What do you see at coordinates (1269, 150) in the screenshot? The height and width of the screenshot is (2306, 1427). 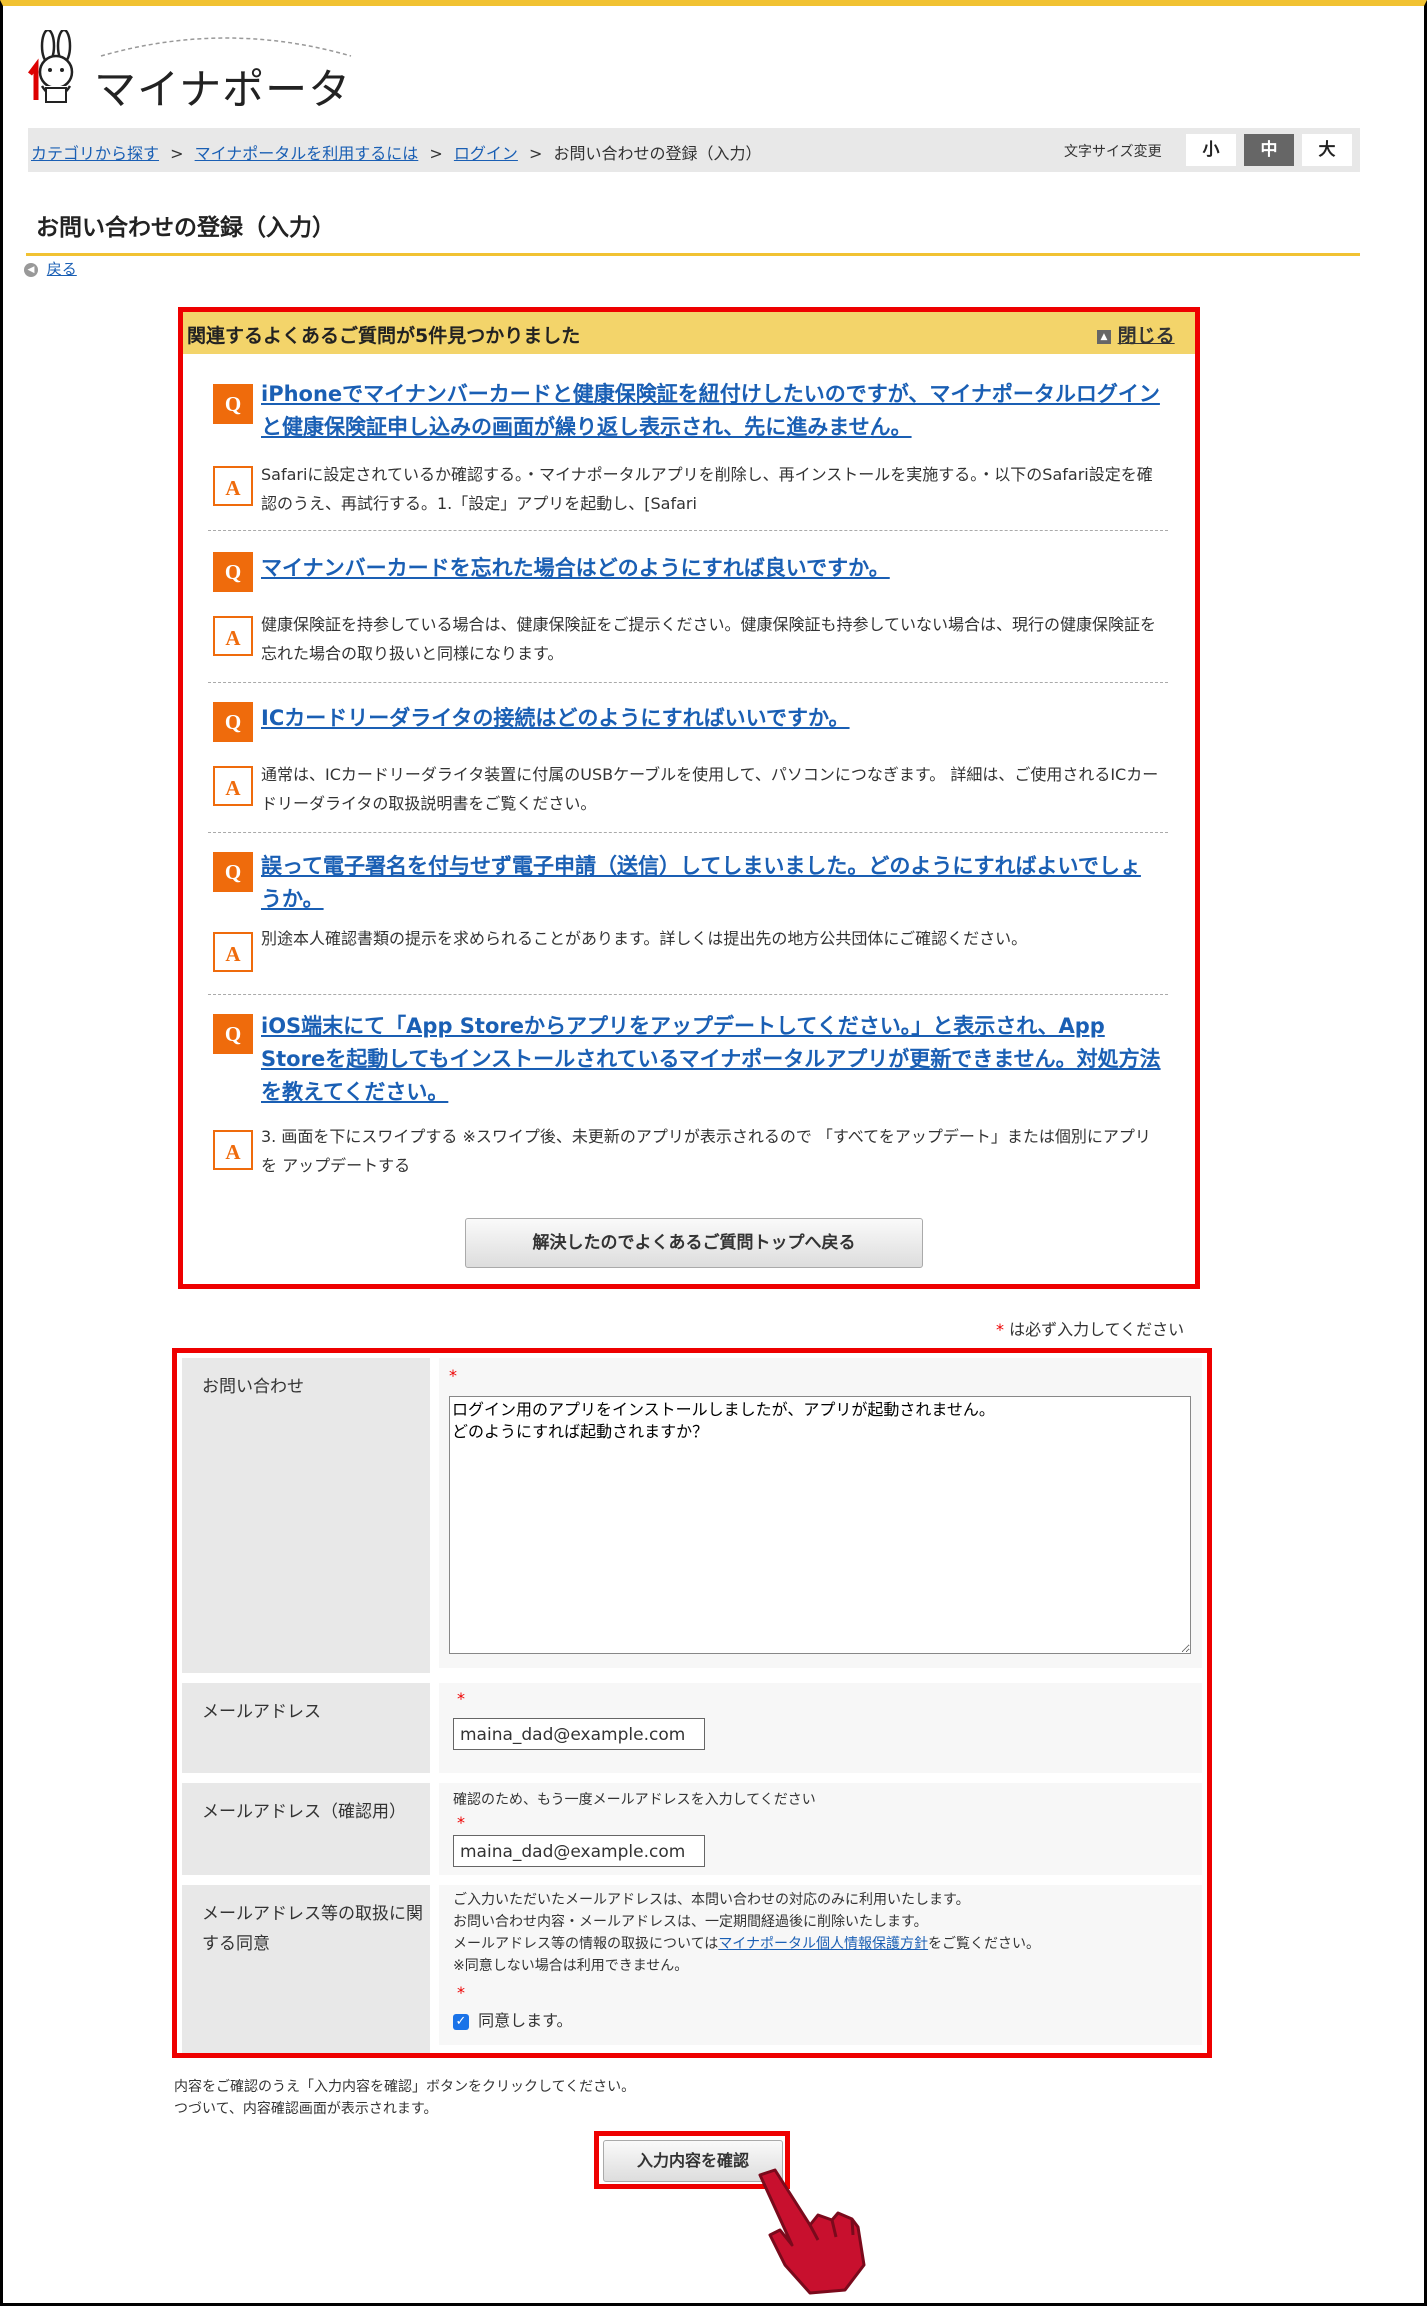 I see `font-size-medium-button: 中` at bounding box center [1269, 150].